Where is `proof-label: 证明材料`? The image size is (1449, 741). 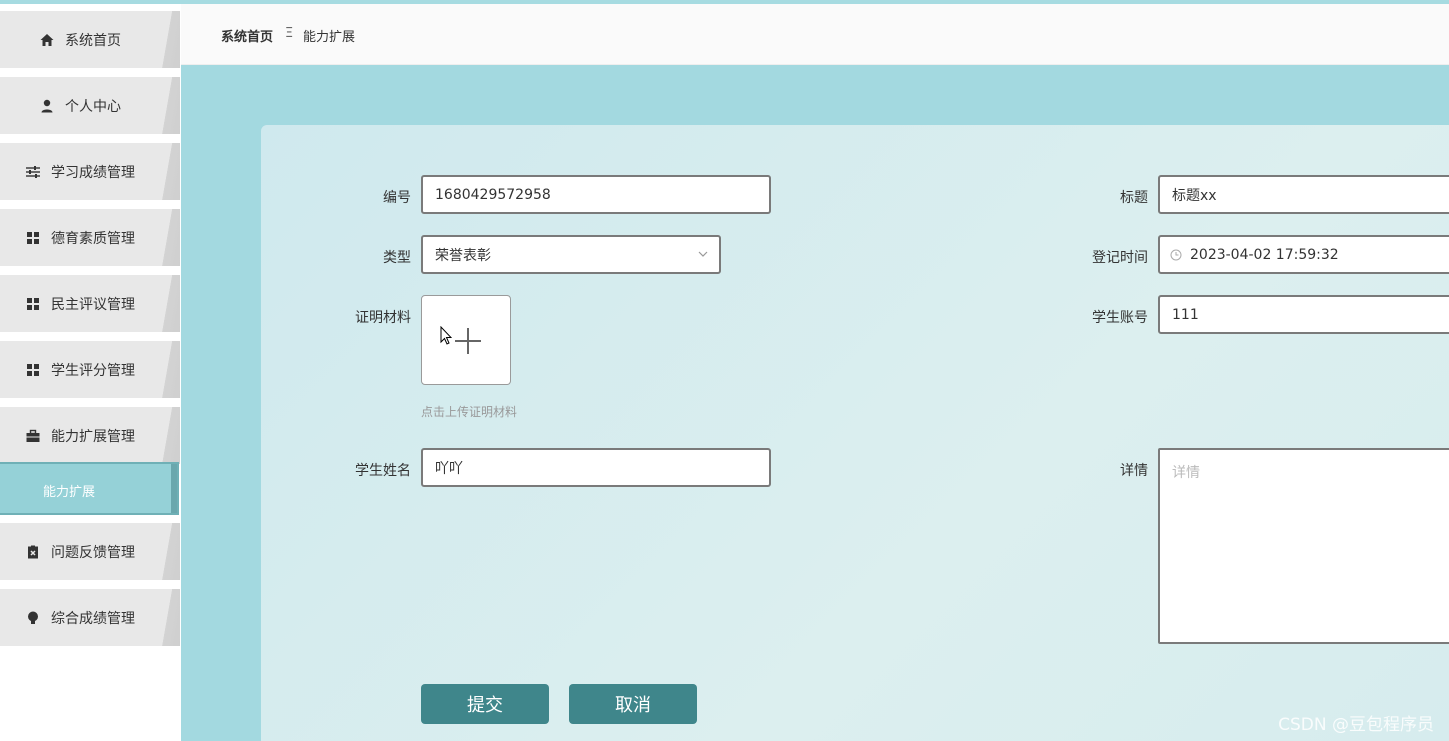 proof-label: 证明材料 is located at coordinates (383, 318).